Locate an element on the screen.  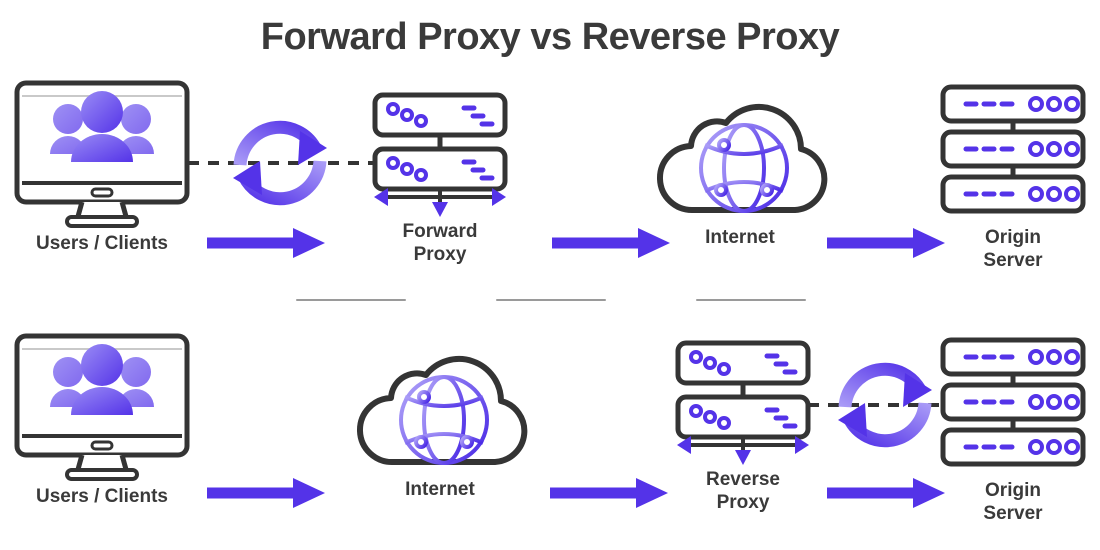
node-sync-cycle-row1 is located at coordinates (280, 163).